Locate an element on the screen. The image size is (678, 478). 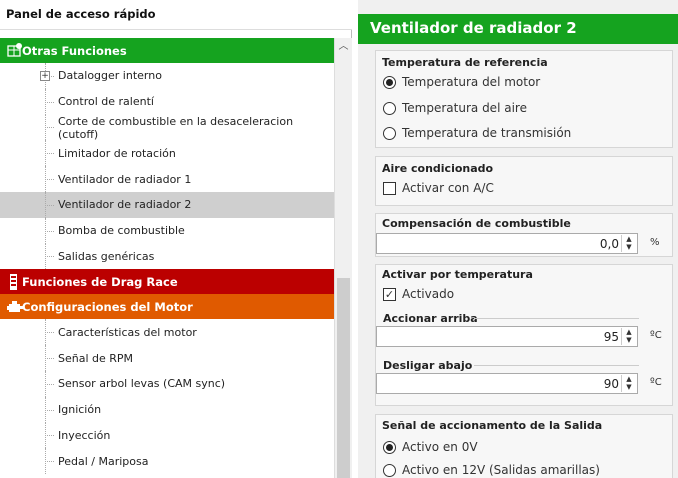
tree-item-datalogger: + Datalogger interno is located at coordinates (167, 76).